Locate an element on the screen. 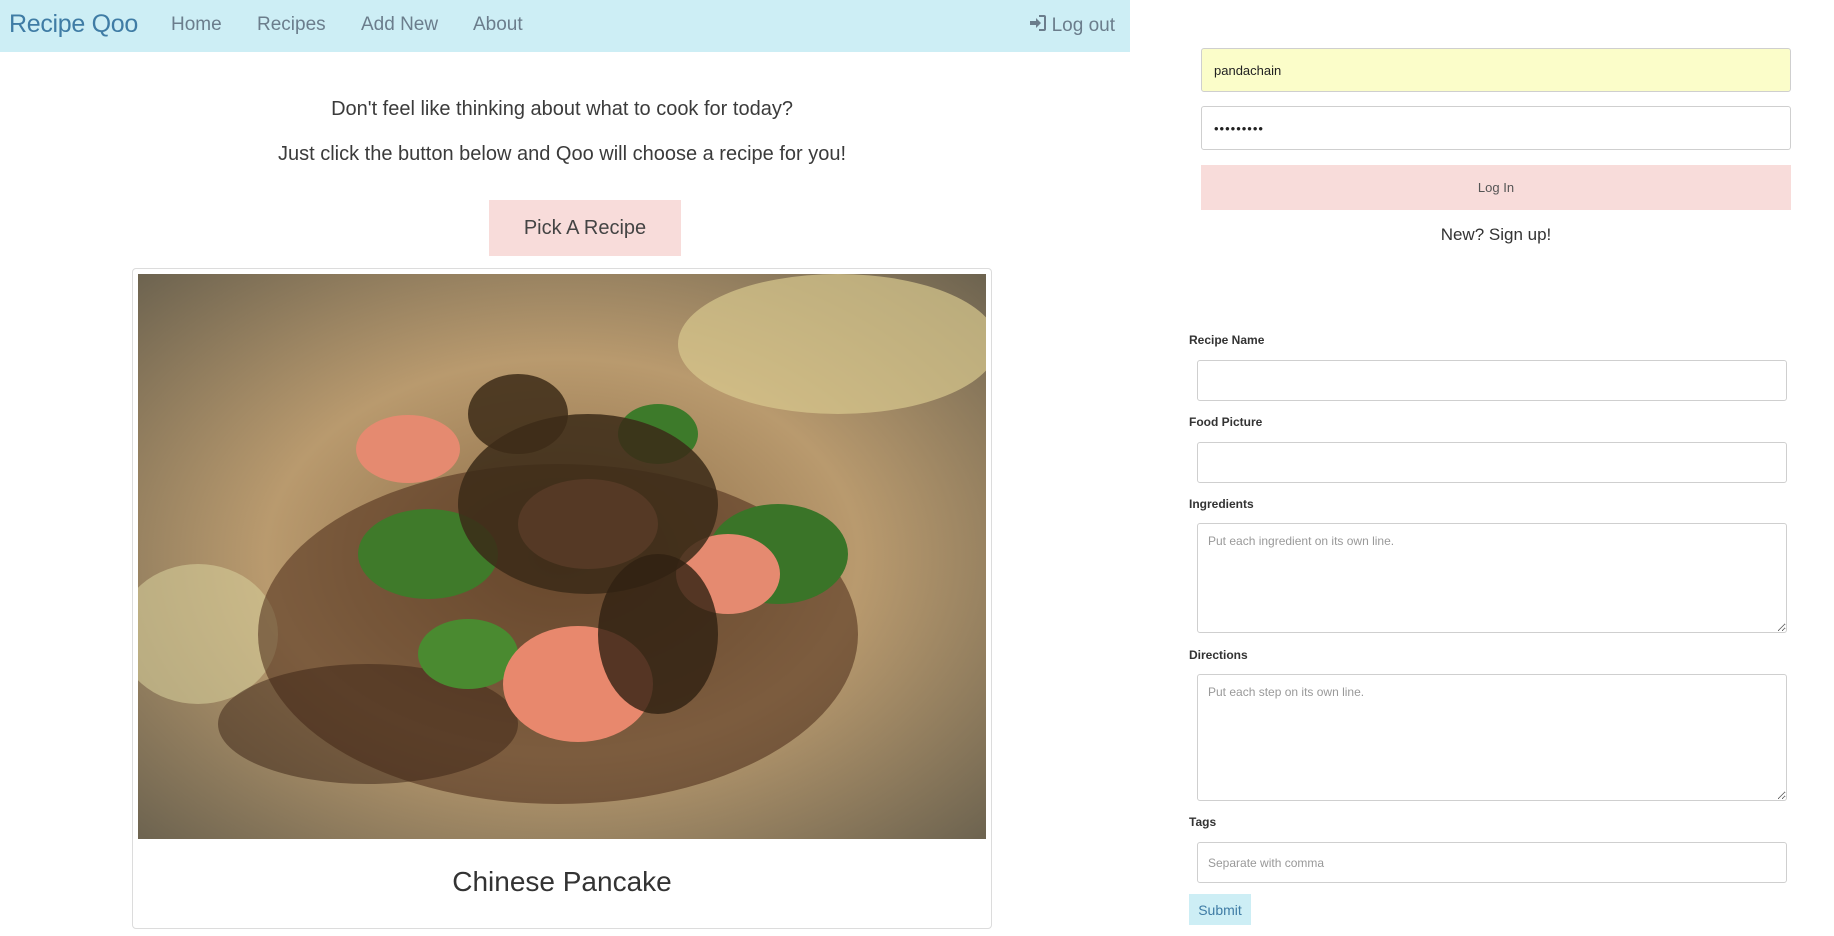 The height and width of the screenshot is (936, 1834). nav-add-new-link: Add New is located at coordinates (399, 25).